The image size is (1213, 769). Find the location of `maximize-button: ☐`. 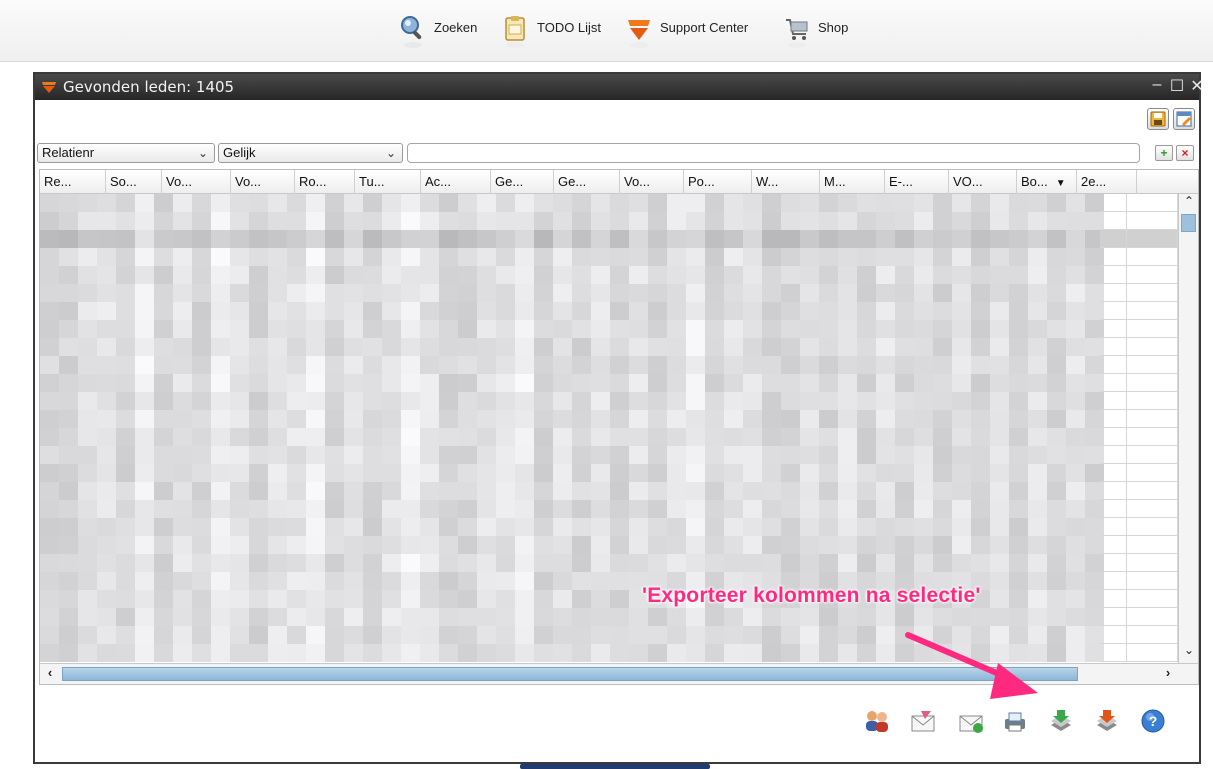

maximize-button: ☐ is located at coordinates (1177, 86).